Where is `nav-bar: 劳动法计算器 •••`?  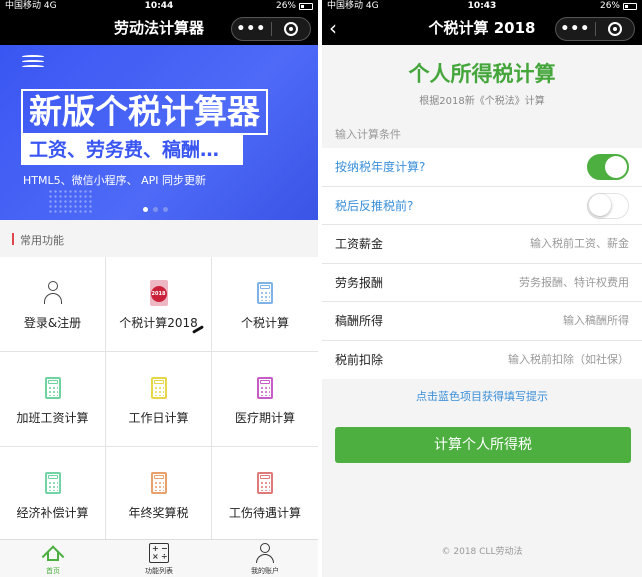 nav-bar: 劳动法计算器 ••• is located at coordinates (159, 28).